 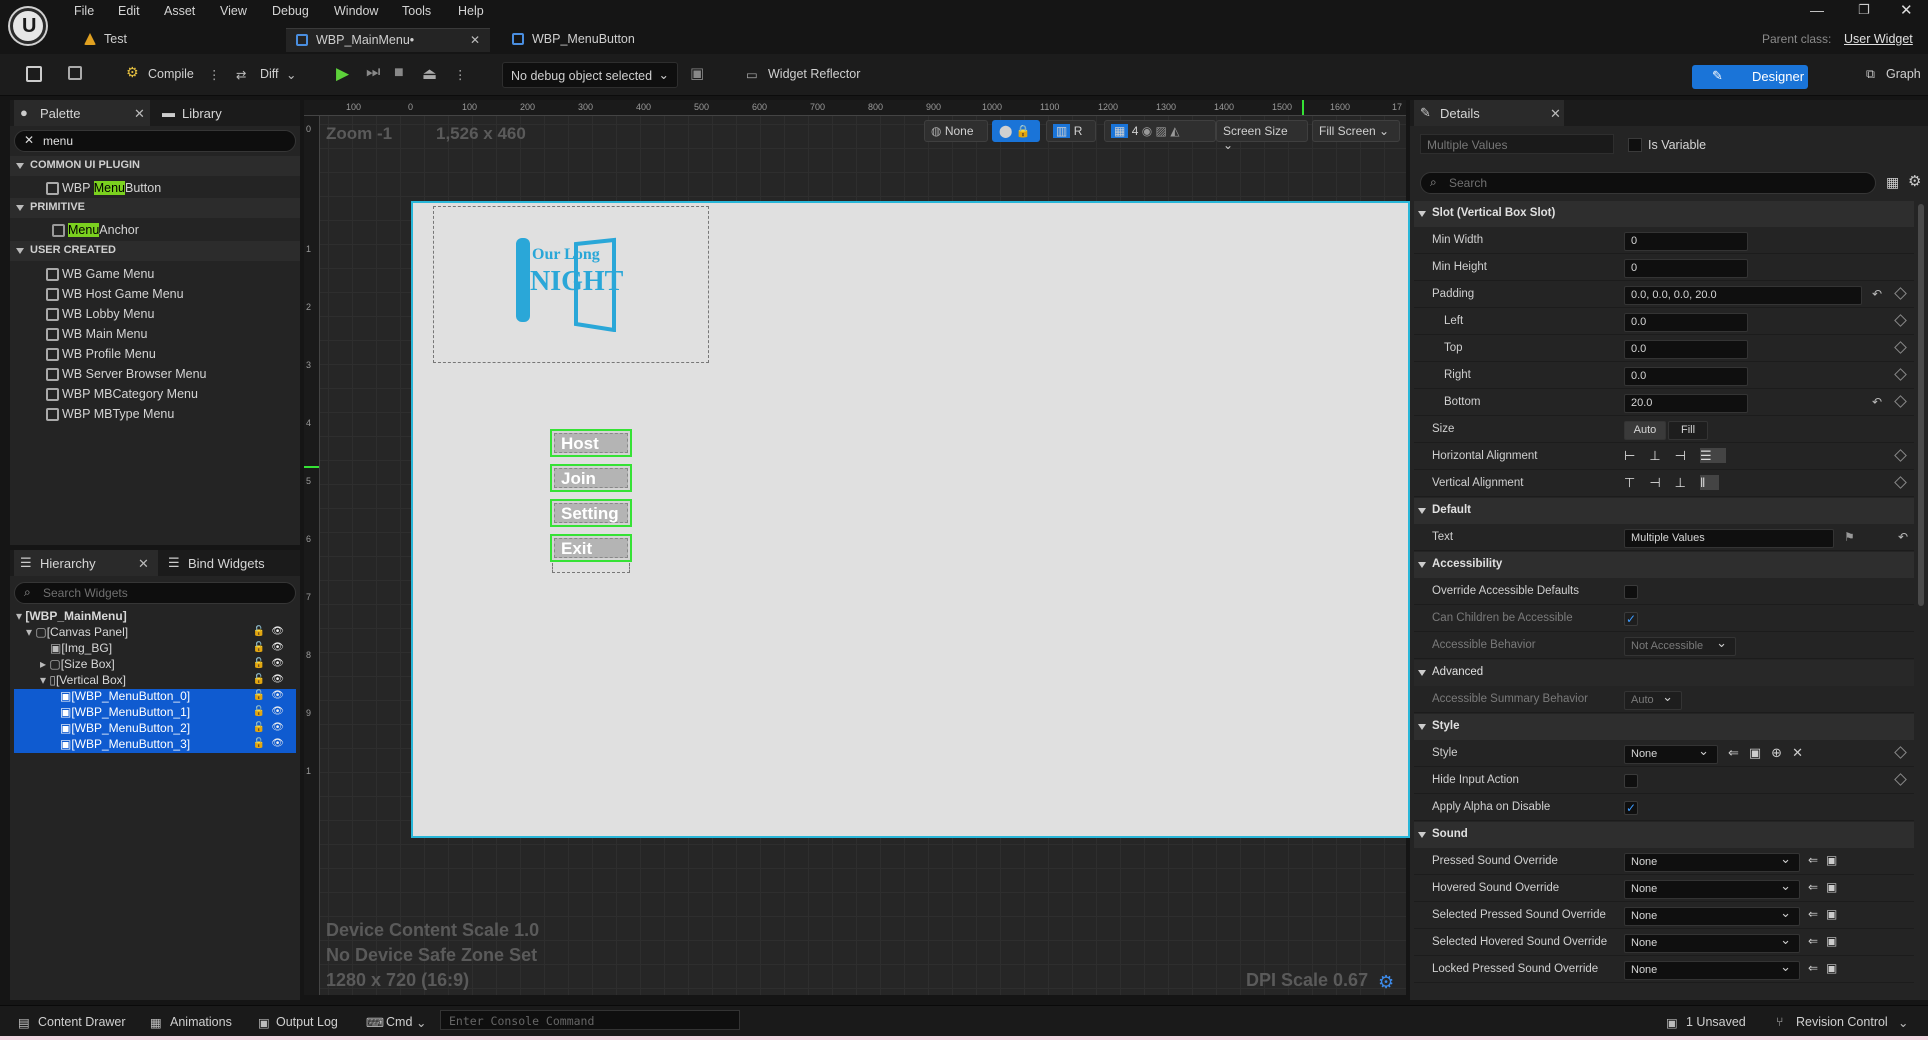 I want to click on details-scrollbar, so click(x=1921, y=405).